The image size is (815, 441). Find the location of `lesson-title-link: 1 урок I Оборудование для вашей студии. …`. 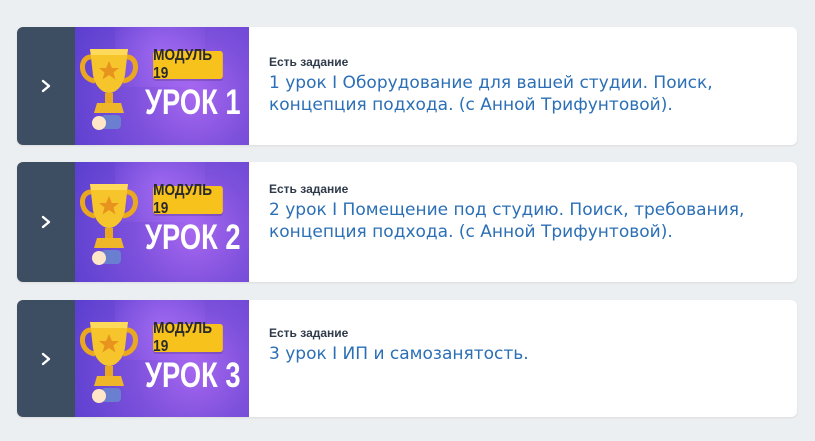

lesson-title-link: 1 урок I Оборудование для вашей студии. … is located at coordinates (513, 94).